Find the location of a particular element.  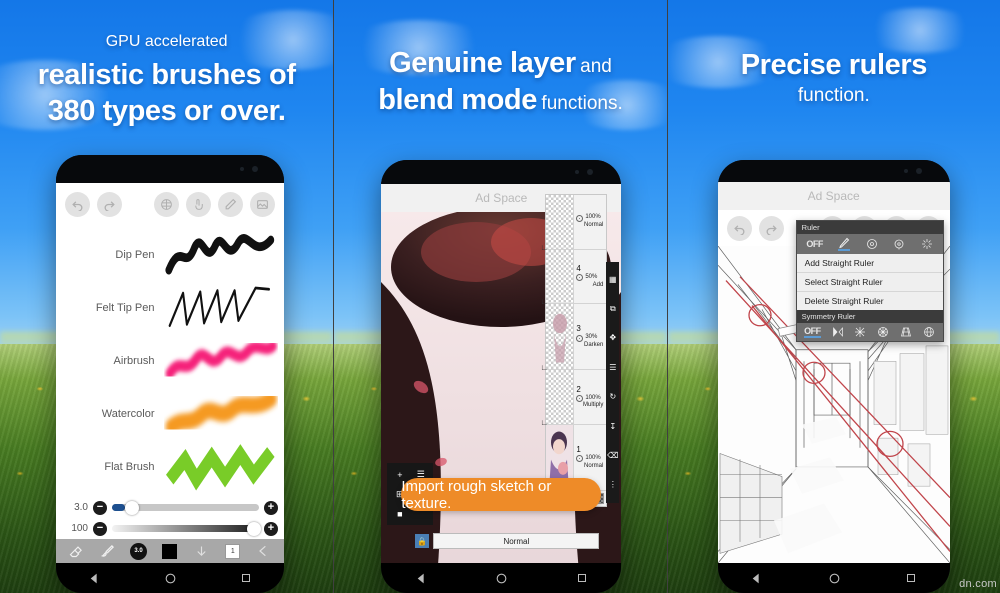

brush-stroke-preview is located at coordinates (221, 308).